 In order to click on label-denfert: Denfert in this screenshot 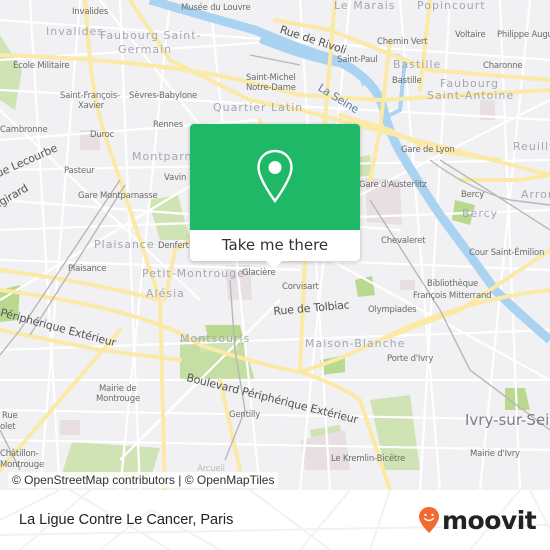, I will do `click(173, 246)`.